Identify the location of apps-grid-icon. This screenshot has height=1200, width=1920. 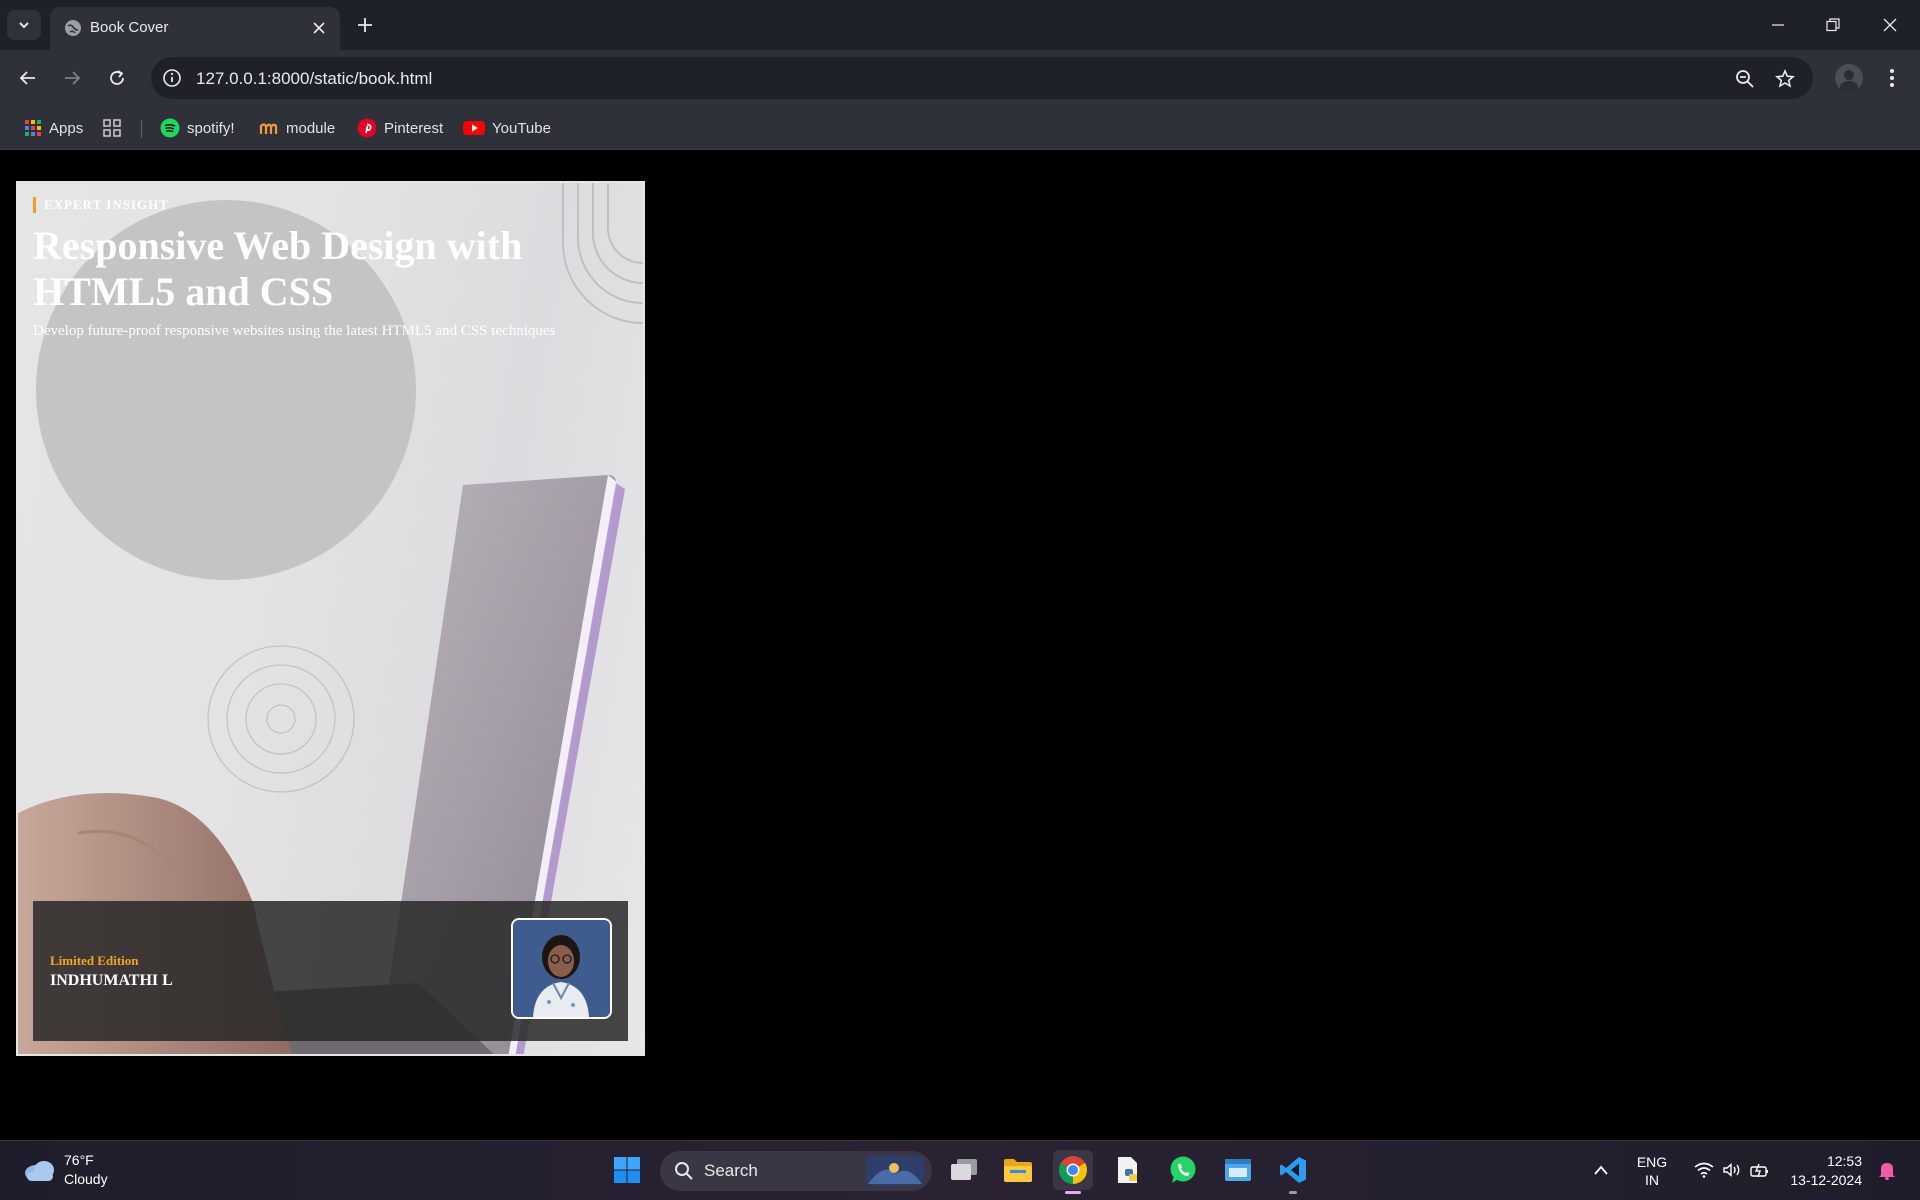
(33, 128).